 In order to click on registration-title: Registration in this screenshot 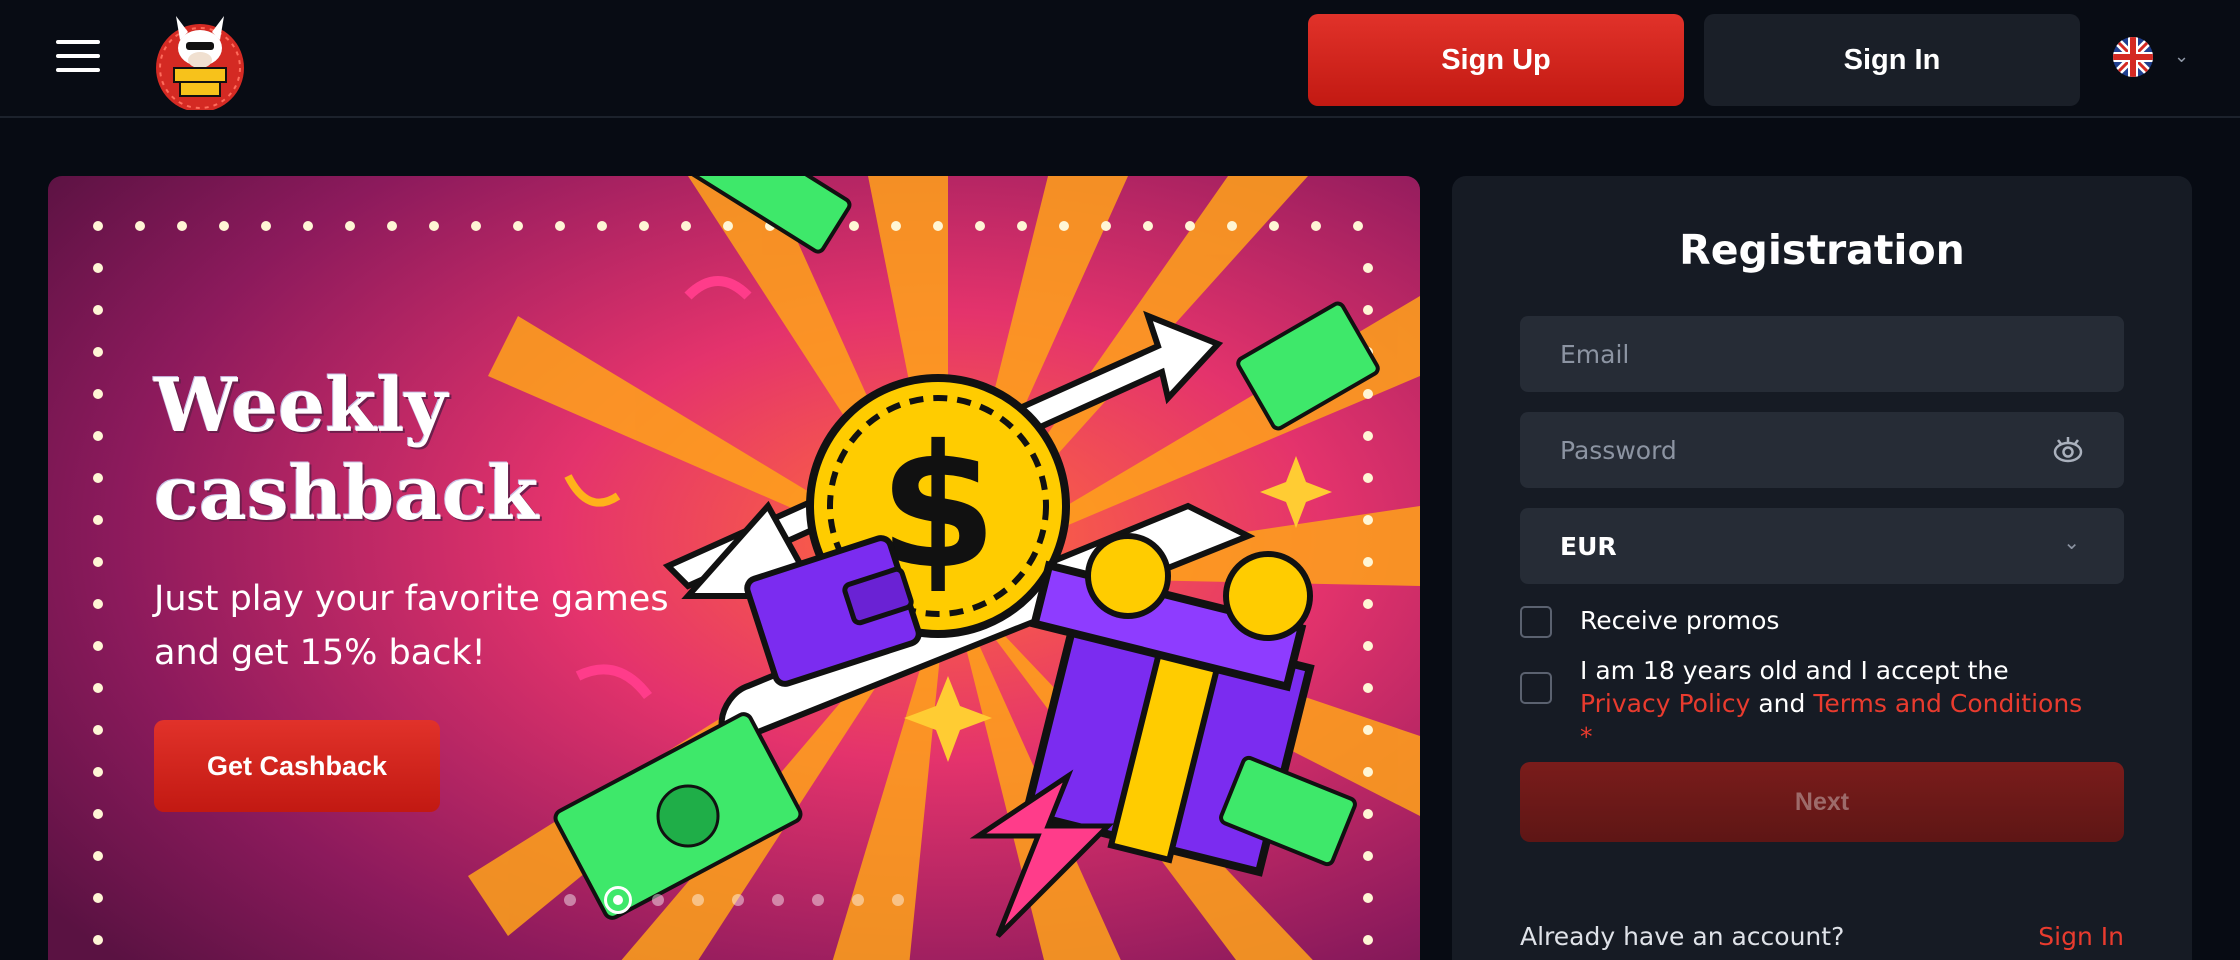, I will do `click(1822, 250)`.